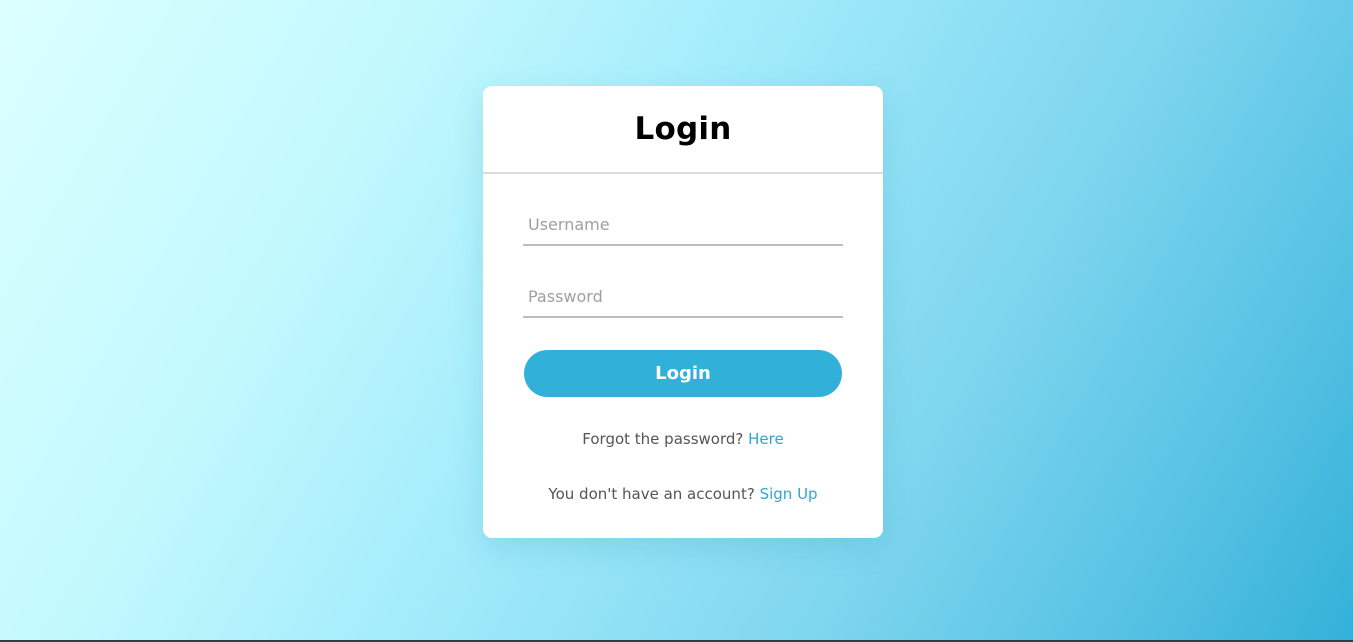 This screenshot has width=1353, height=642. I want to click on login-button: Login, so click(683, 373).